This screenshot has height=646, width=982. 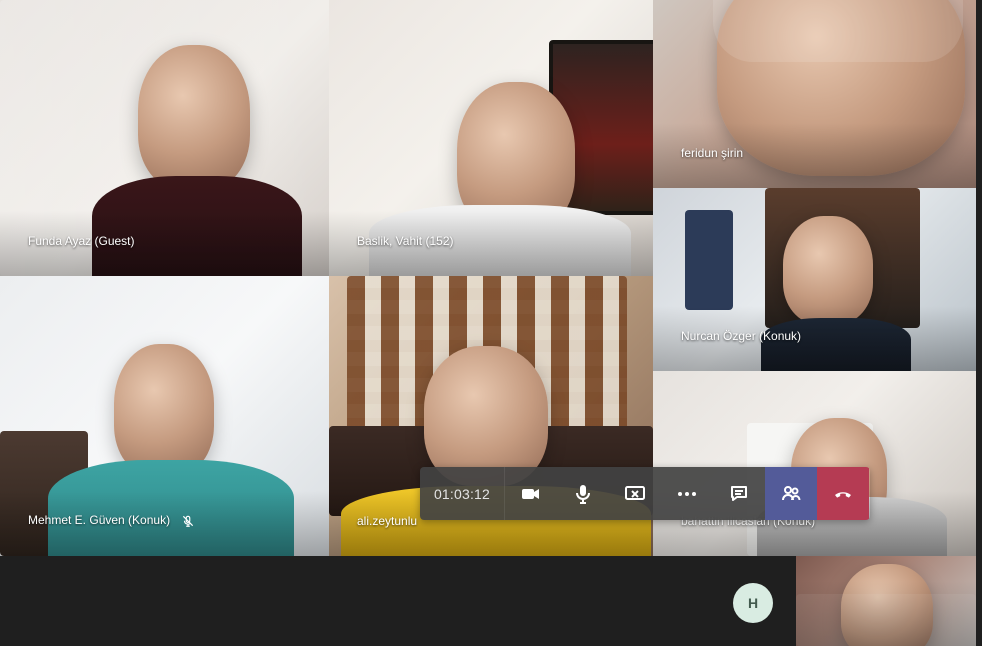 I want to click on participant-name-label: feridun şirin, so click(x=712, y=153).